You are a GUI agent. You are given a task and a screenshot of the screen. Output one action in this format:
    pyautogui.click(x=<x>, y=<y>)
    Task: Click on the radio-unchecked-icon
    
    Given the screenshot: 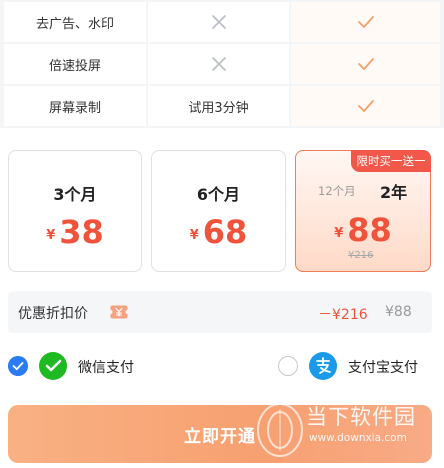 What is the action you would take?
    pyautogui.click(x=288, y=366)
    